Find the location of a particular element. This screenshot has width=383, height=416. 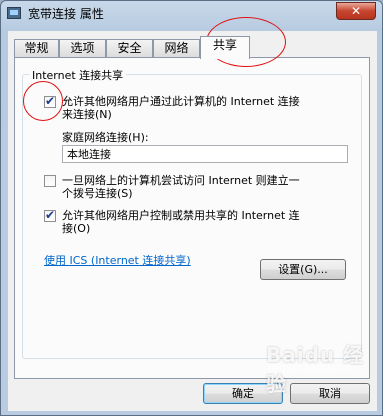

cancel-button: 取消 is located at coordinates (330, 393).